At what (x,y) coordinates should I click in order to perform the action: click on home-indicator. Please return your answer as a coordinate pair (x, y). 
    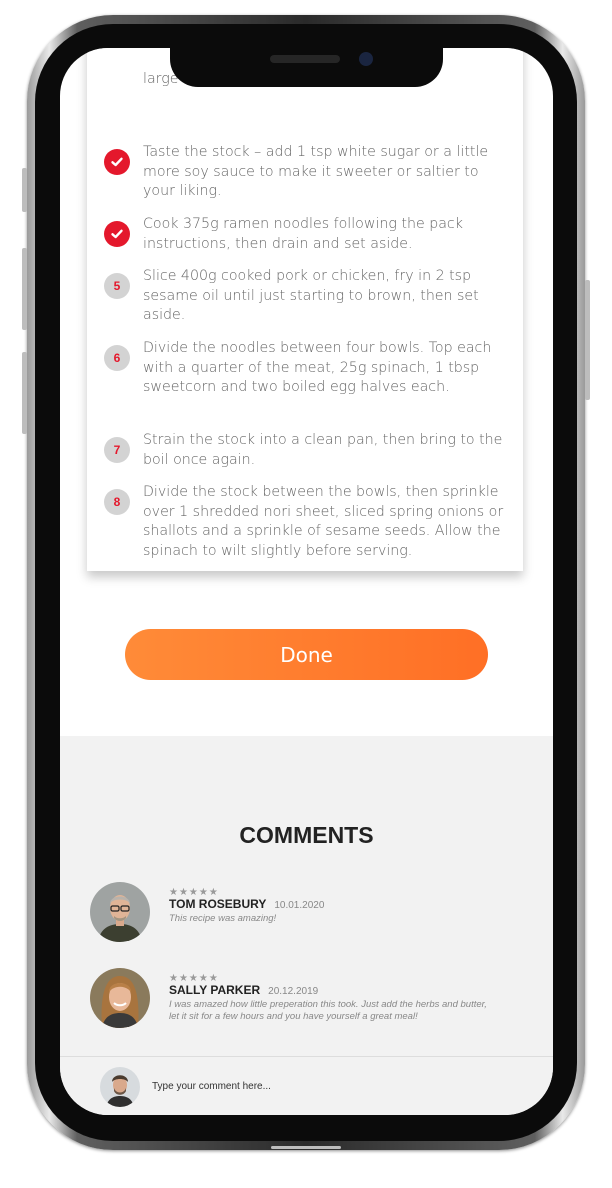
    Looking at the image, I should click on (306, 1147).